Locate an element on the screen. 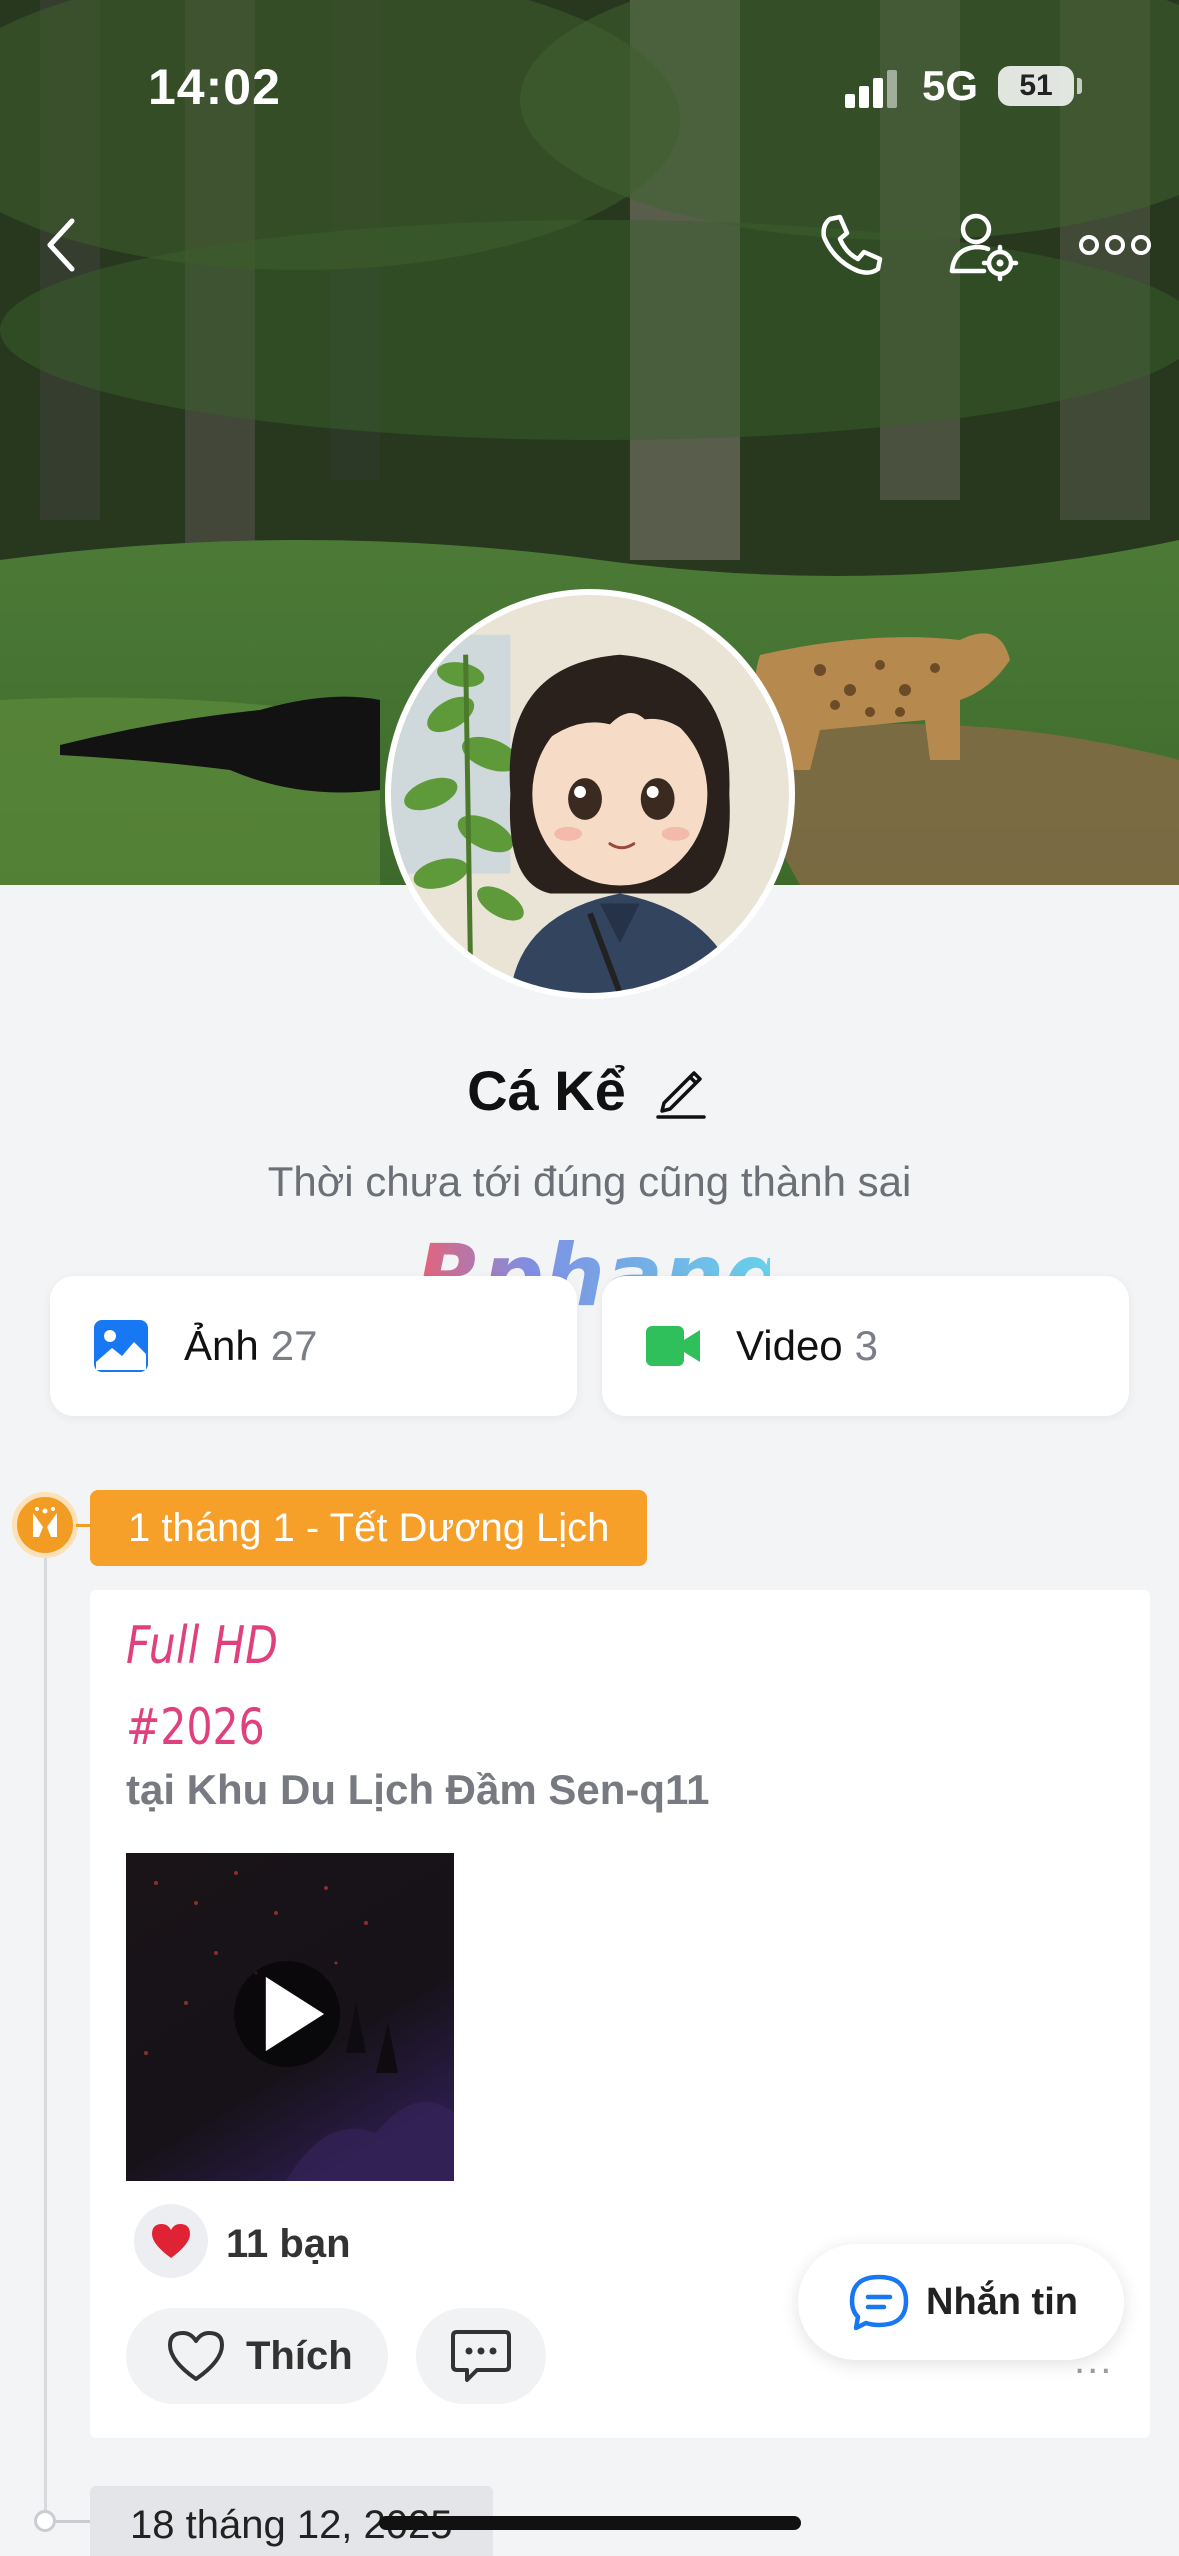 The image size is (1179, 2556). videos-label: Video is located at coordinates (789, 1345).